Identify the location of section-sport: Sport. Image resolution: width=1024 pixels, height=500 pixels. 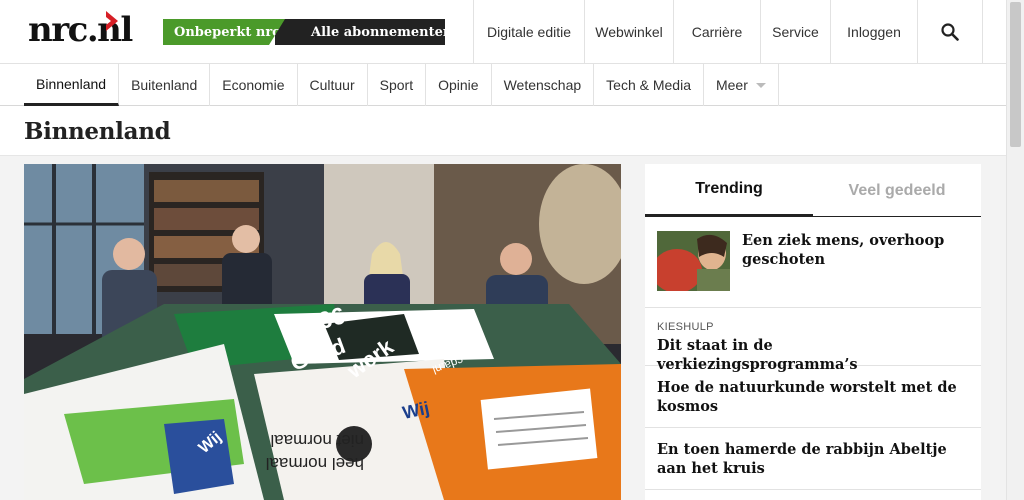
(397, 85).